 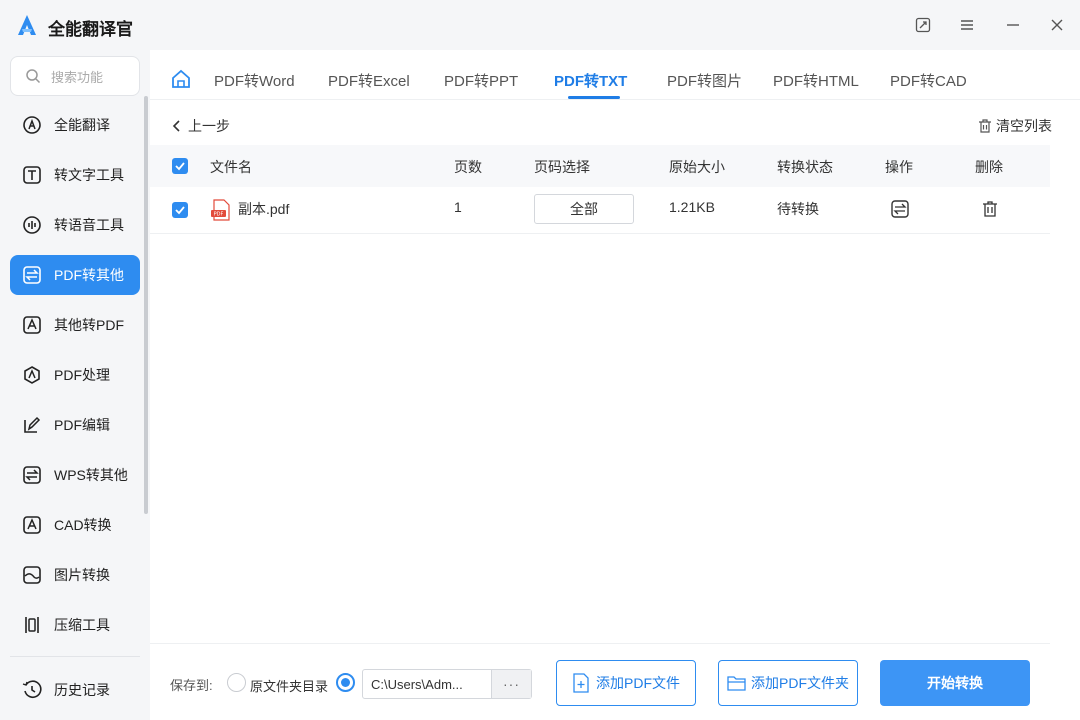 What do you see at coordinates (176, 126) in the screenshot?
I see `chevron-left-icon` at bounding box center [176, 126].